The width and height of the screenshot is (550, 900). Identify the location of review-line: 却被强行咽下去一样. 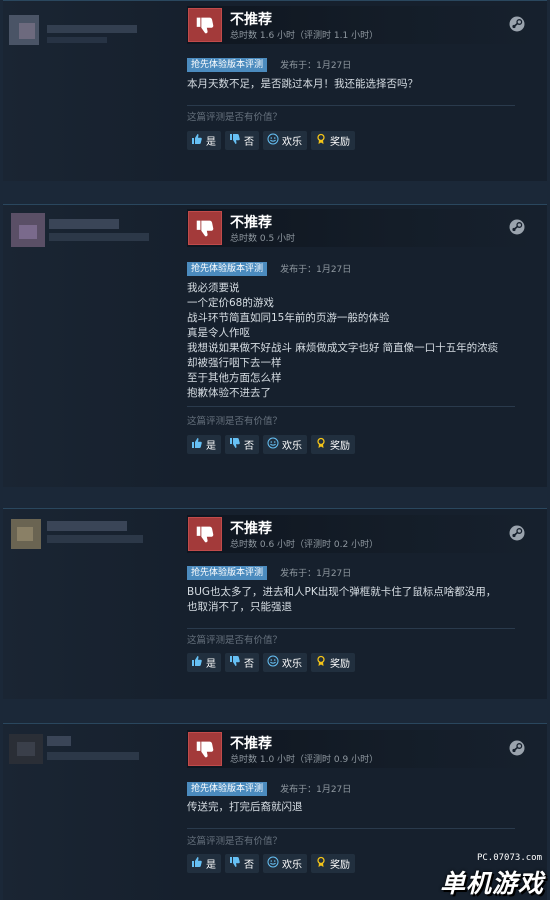
(234, 363).